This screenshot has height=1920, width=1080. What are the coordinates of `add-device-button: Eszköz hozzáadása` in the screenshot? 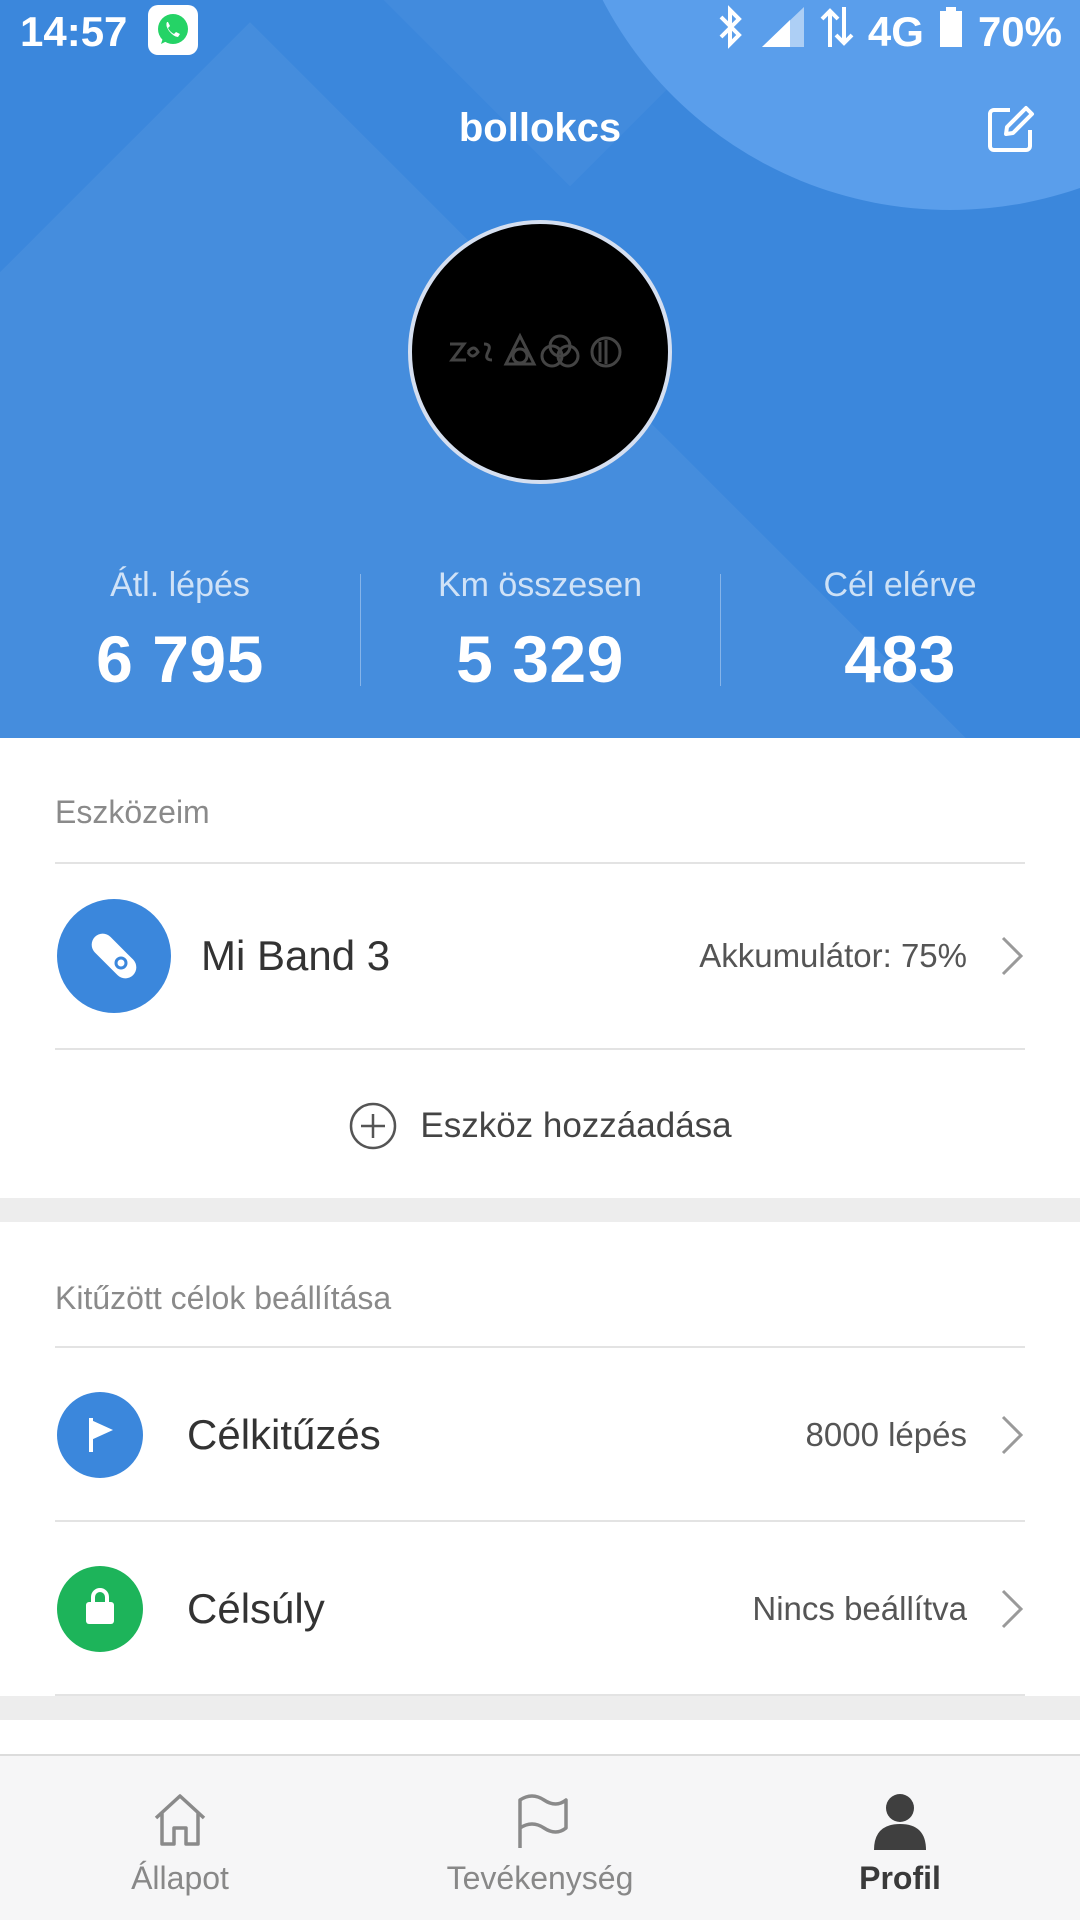 It's located at (540, 1126).